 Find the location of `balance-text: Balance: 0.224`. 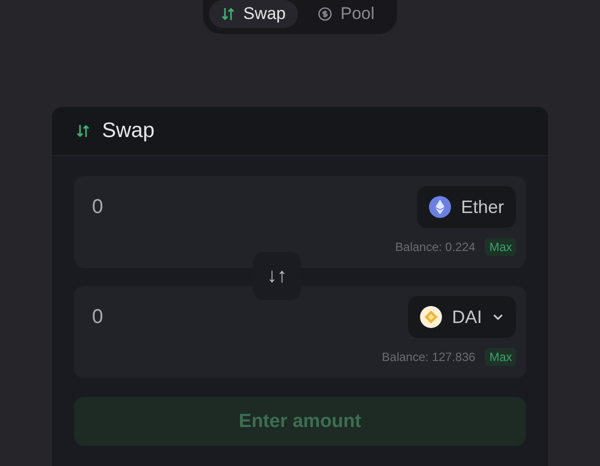

balance-text: Balance: 0.224 is located at coordinates (435, 247).